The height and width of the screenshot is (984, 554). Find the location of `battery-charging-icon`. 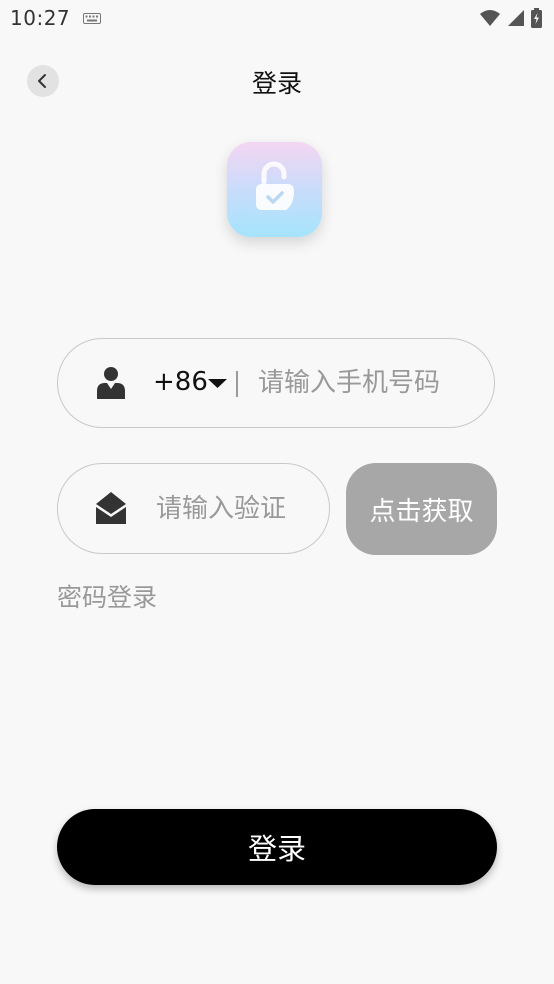

battery-charging-icon is located at coordinates (536, 18).